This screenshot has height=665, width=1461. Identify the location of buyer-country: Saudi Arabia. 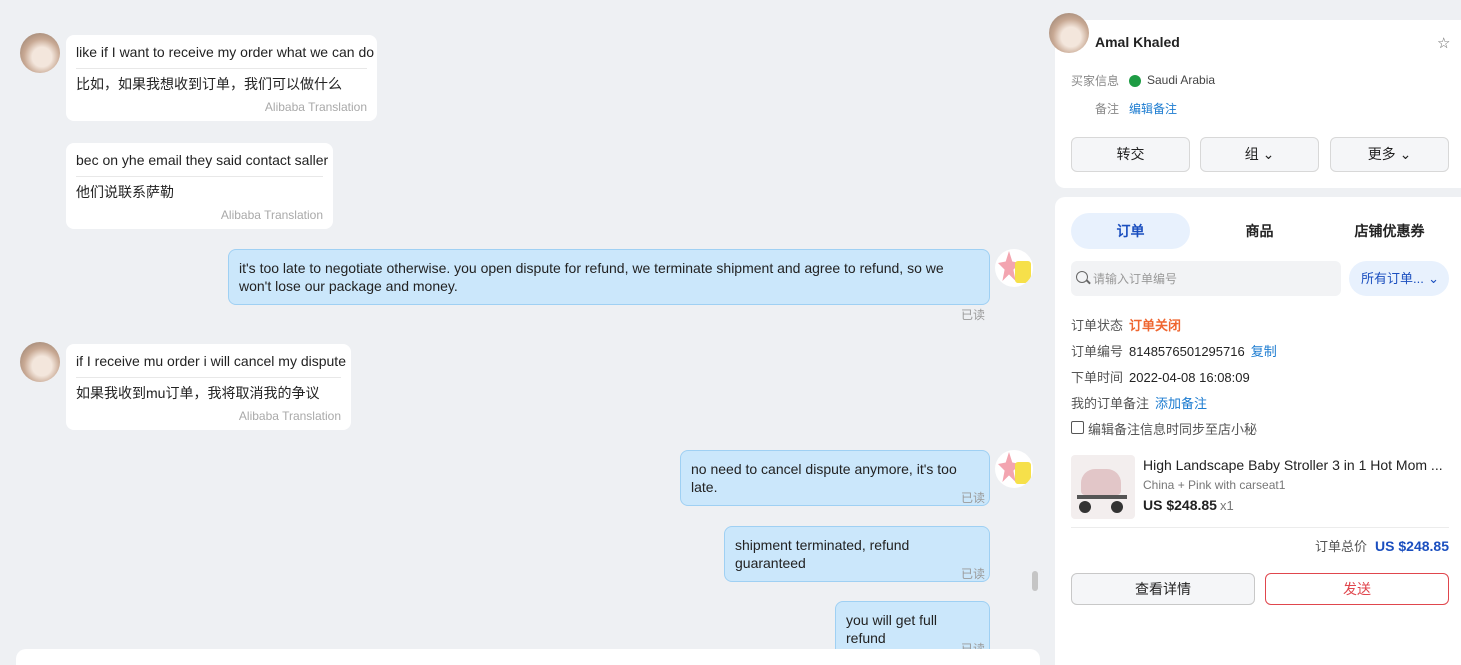
(1181, 80).